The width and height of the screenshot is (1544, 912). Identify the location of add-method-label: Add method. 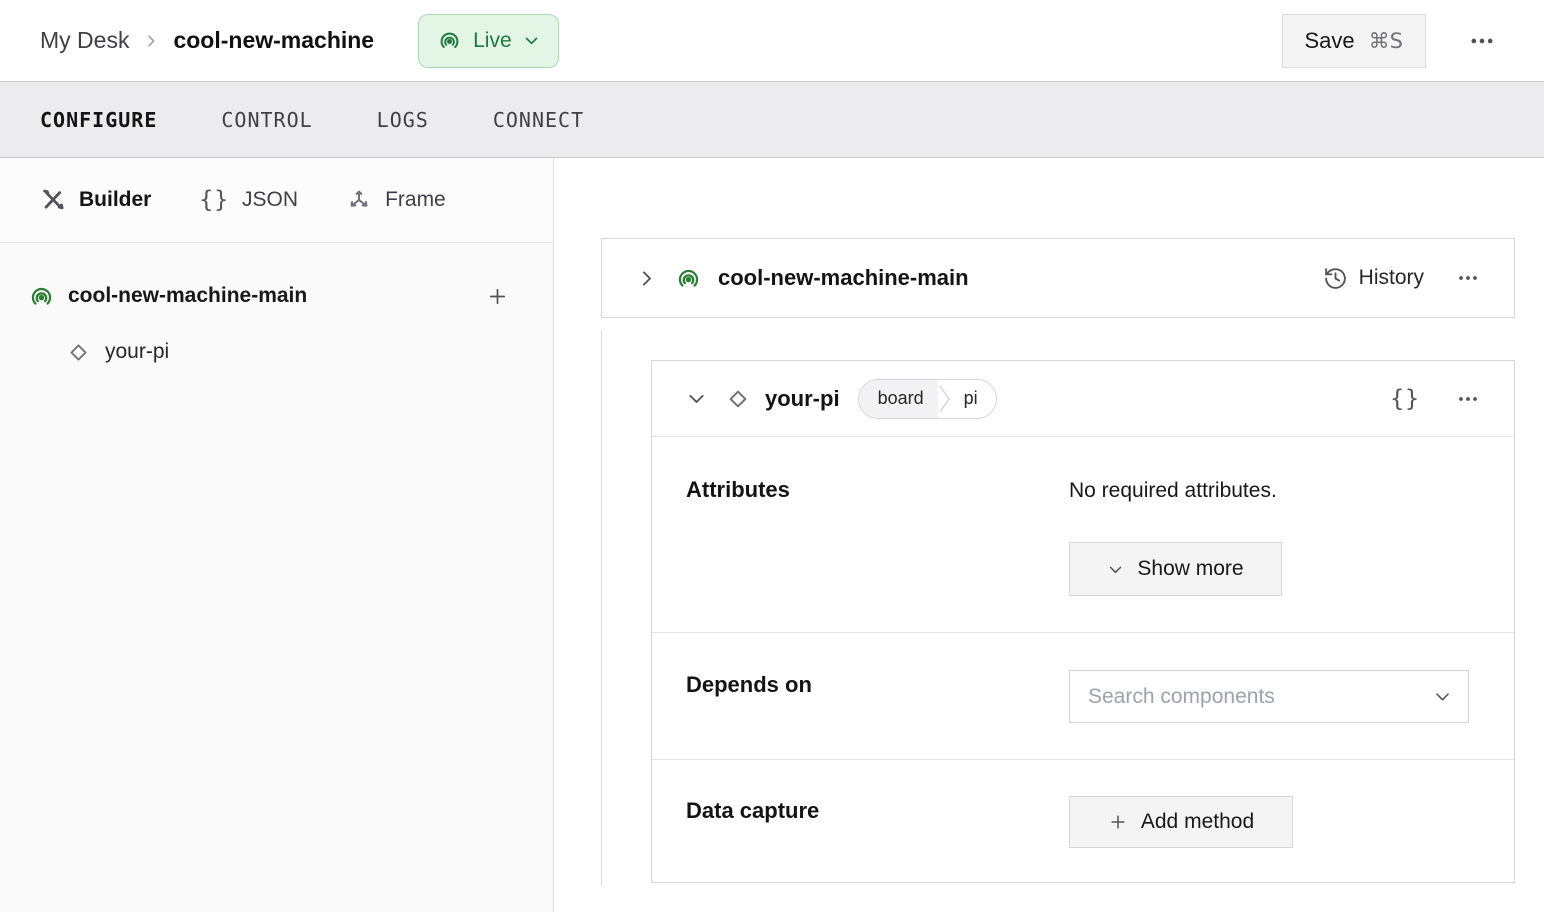
(1197, 821).